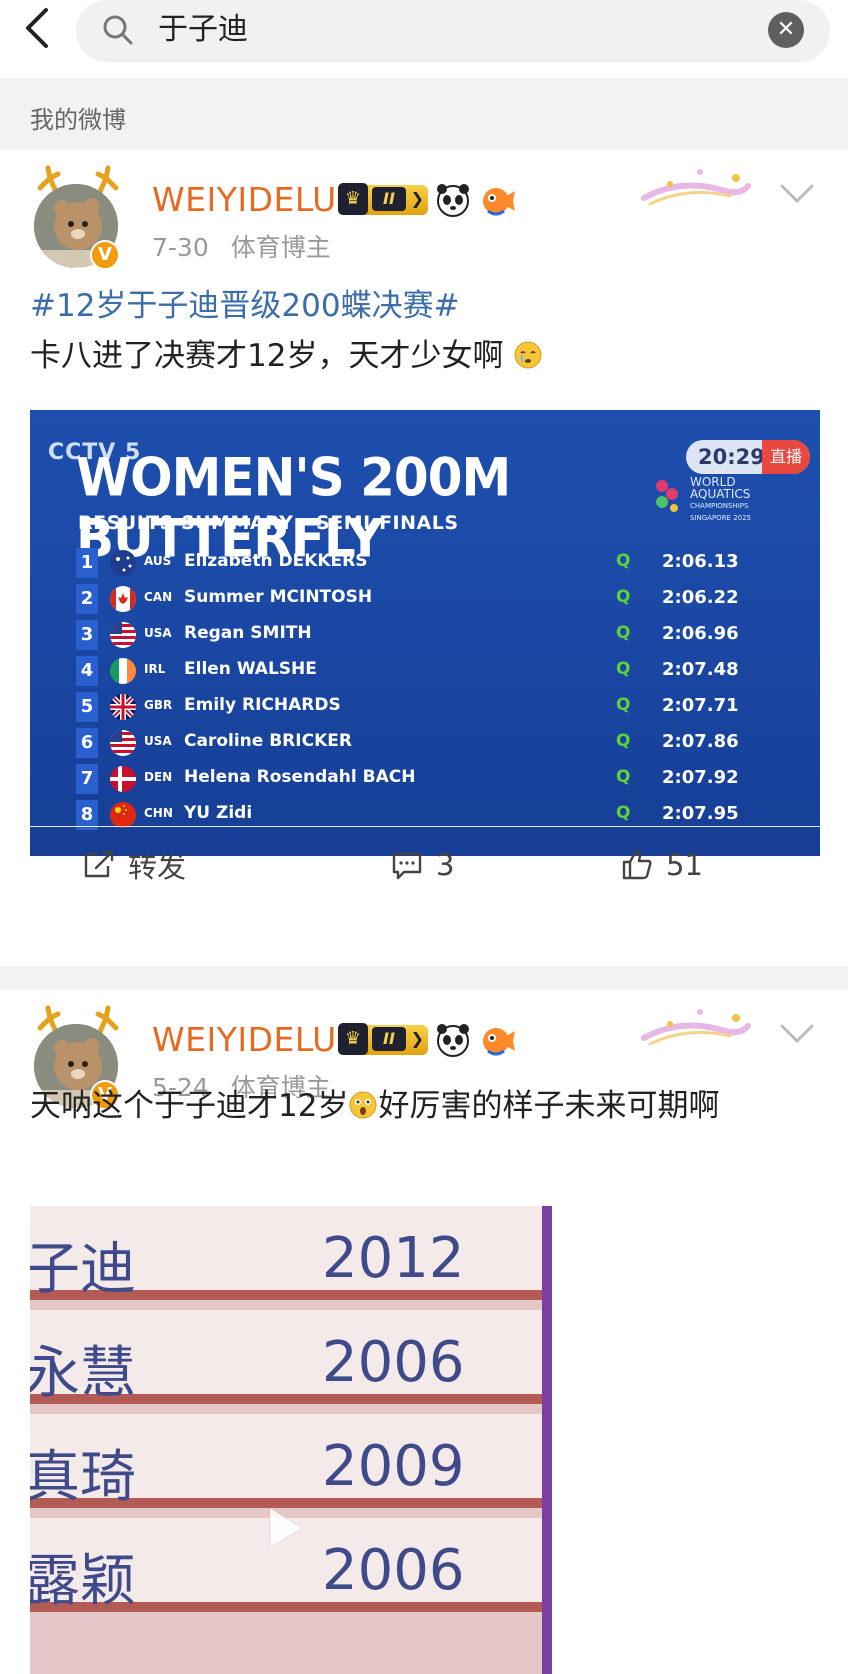 This screenshot has width=848, height=1674. What do you see at coordinates (407, 866) in the screenshot?
I see `comment-icon` at bounding box center [407, 866].